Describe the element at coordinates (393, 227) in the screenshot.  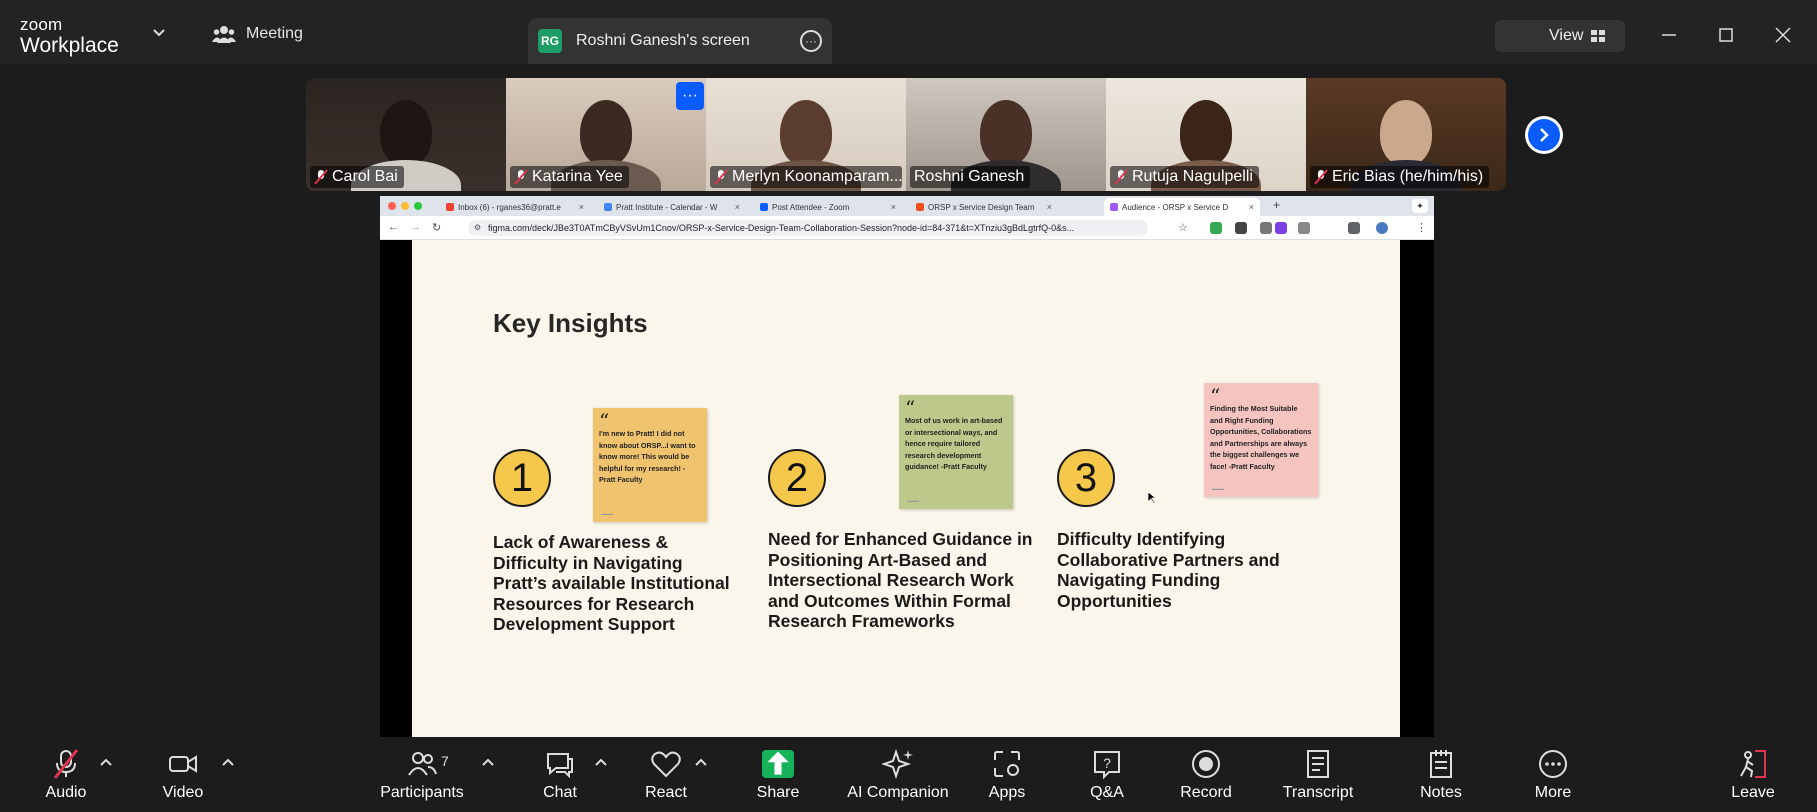
I see `back-icon: ←` at that location.